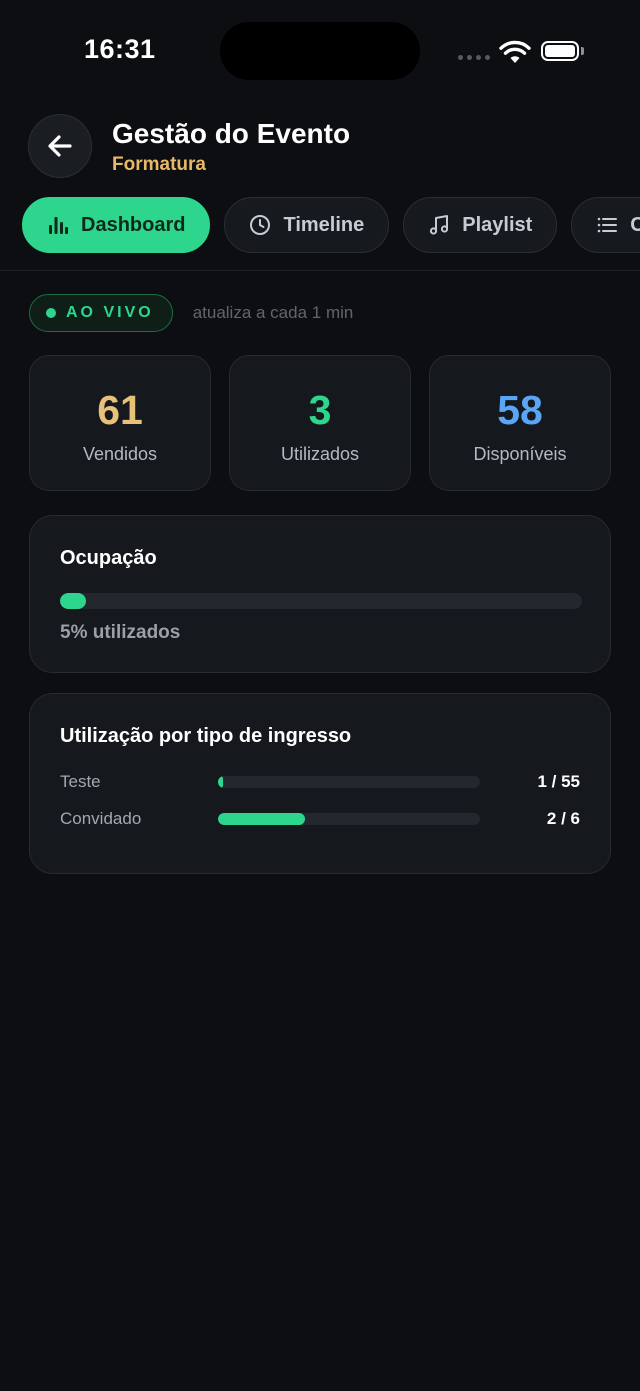 The height and width of the screenshot is (1391, 640). I want to click on stat-value: 3, so click(320, 410).